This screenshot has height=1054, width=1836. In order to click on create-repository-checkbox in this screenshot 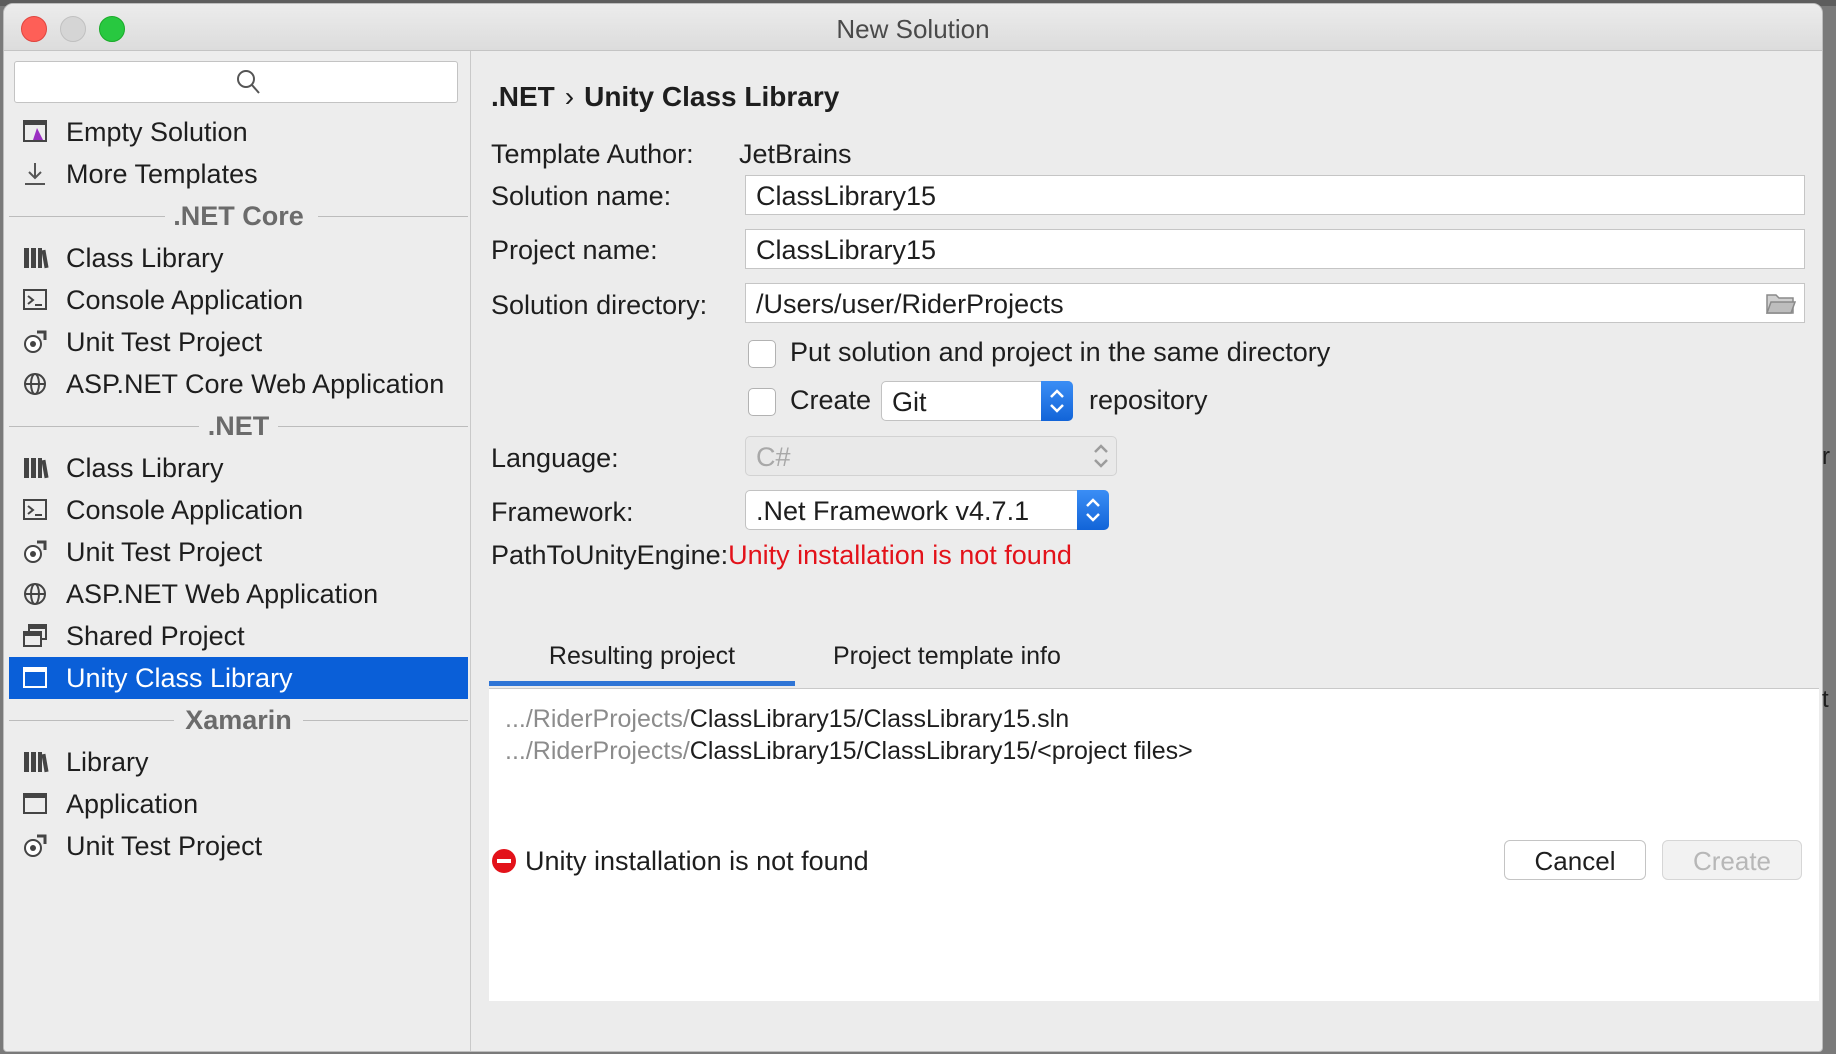, I will do `click(762, 402)`.